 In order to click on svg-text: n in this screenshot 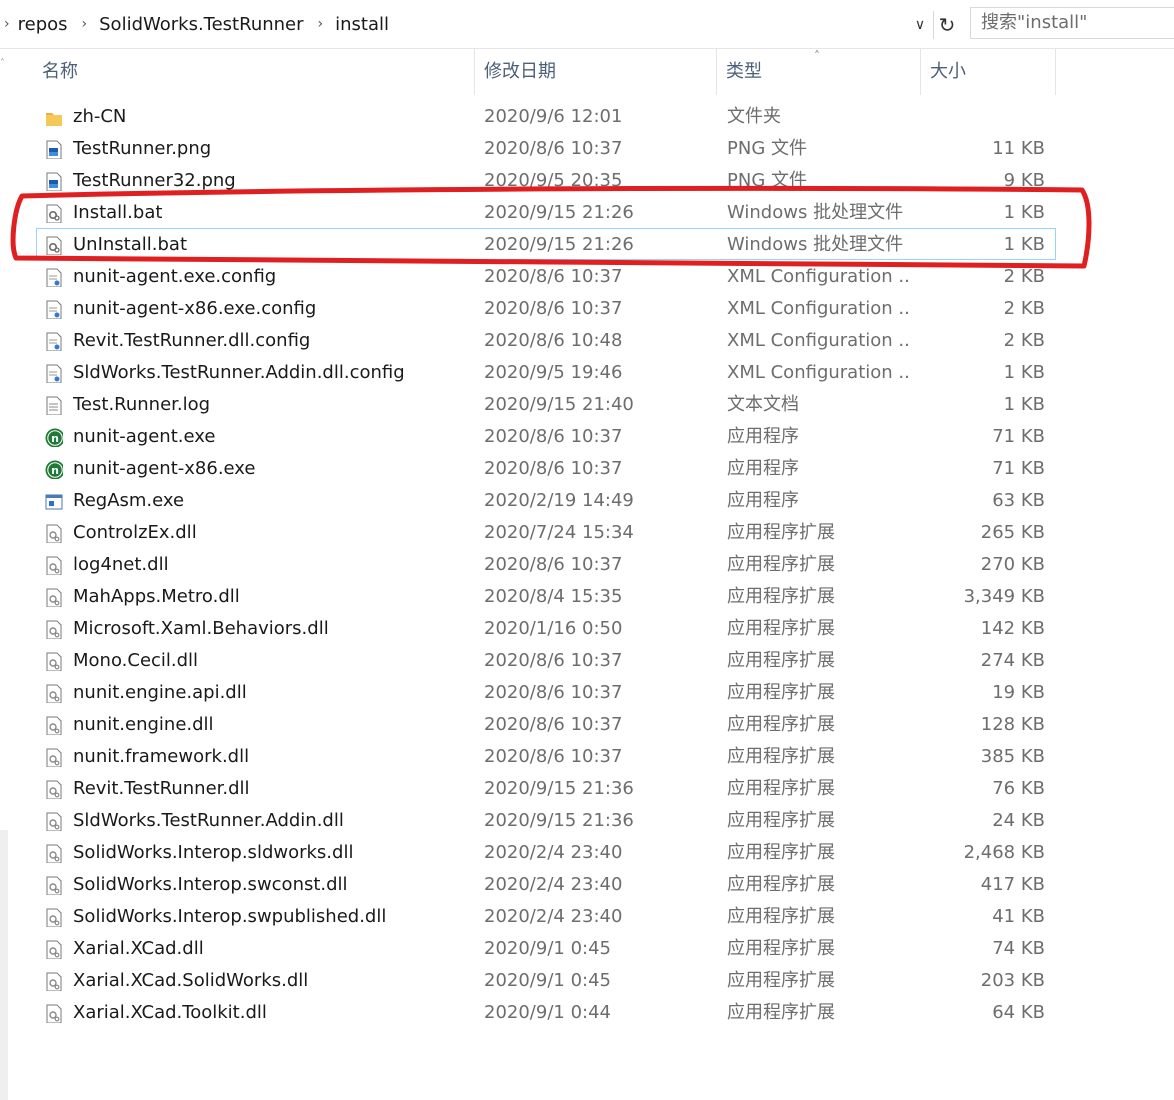, I will do `click(55, 470)`.